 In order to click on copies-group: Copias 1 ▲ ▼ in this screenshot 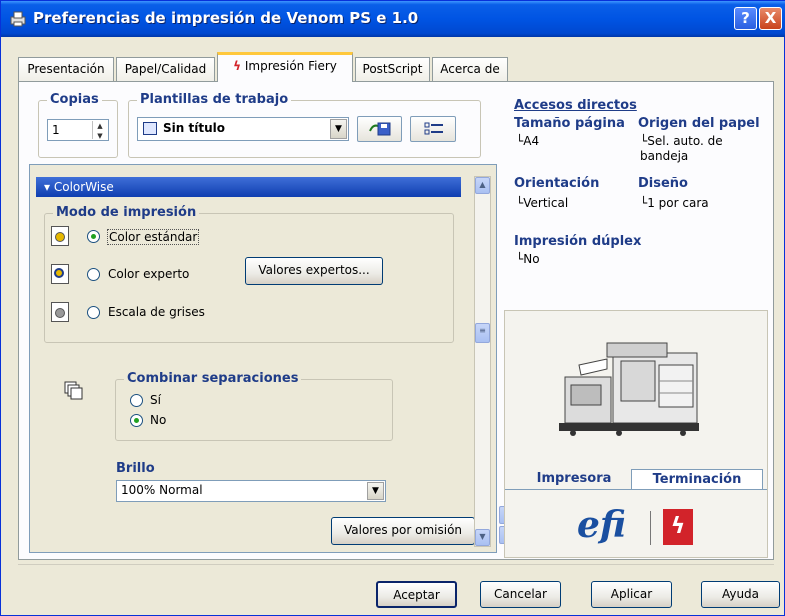, I will do `click(78, 125)`.